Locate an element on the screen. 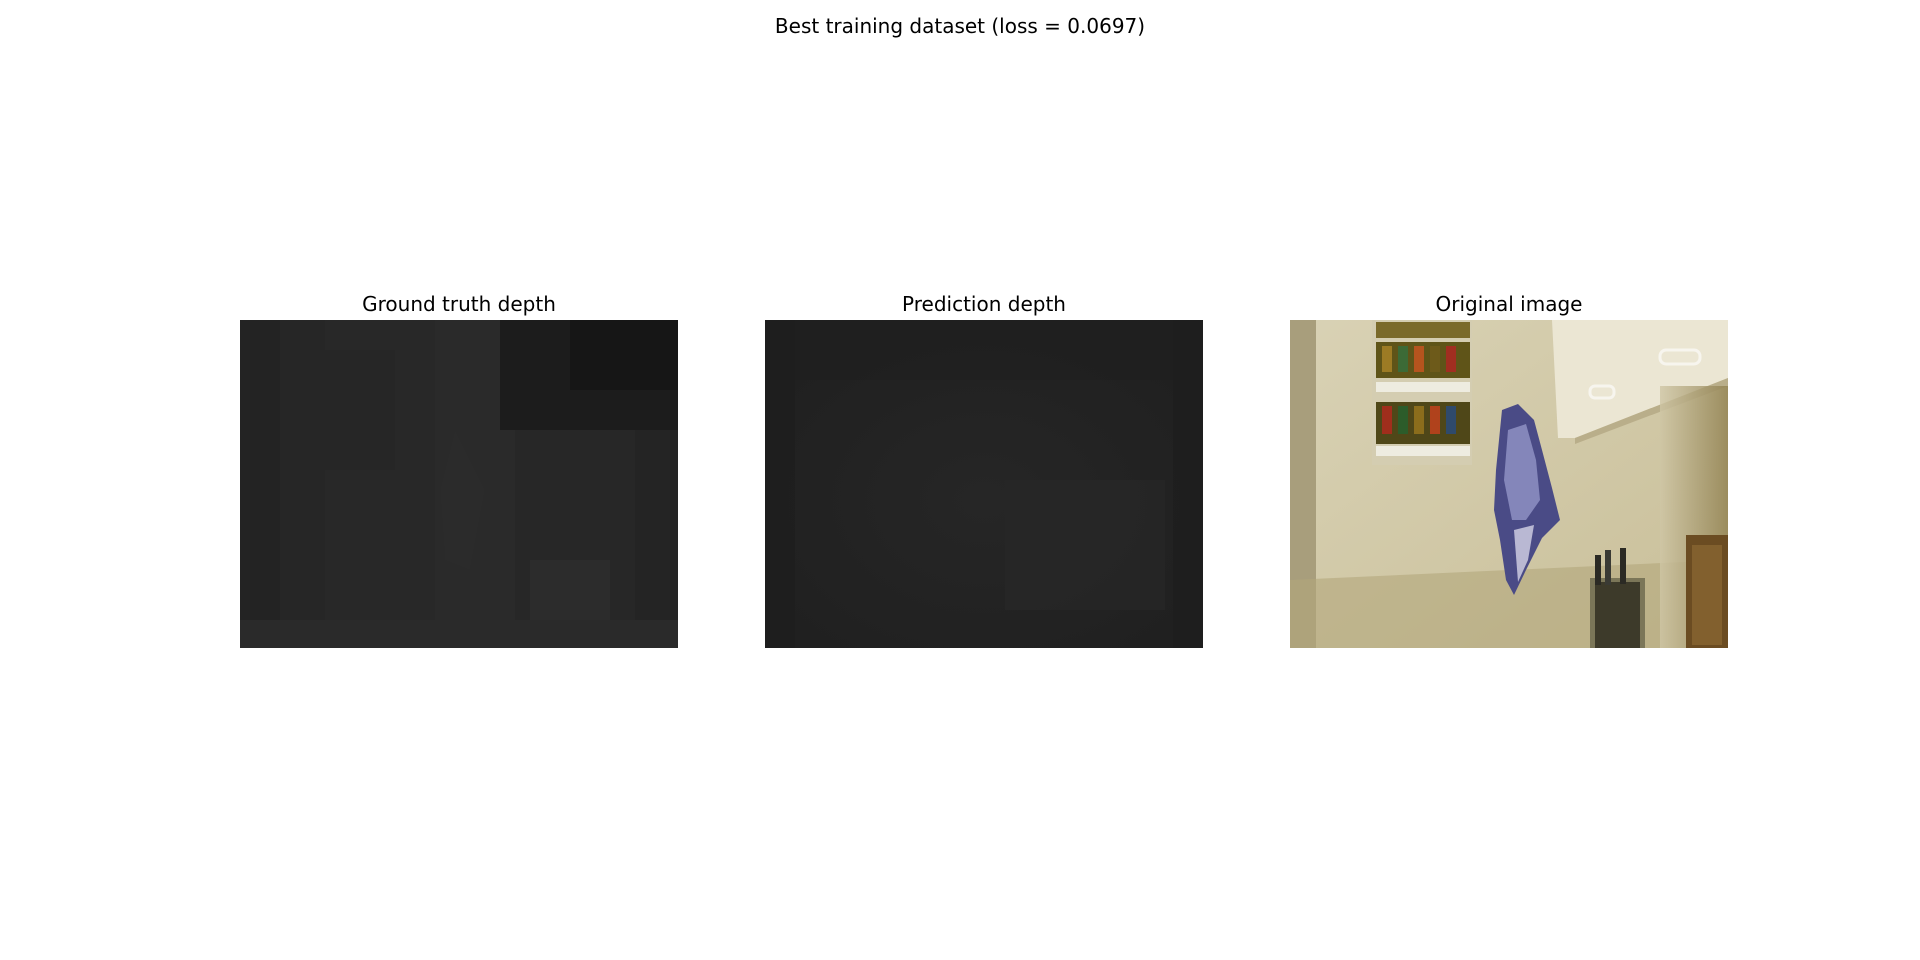  prediction-depth-title: Prediction depth is located at coordinates (984, 304).